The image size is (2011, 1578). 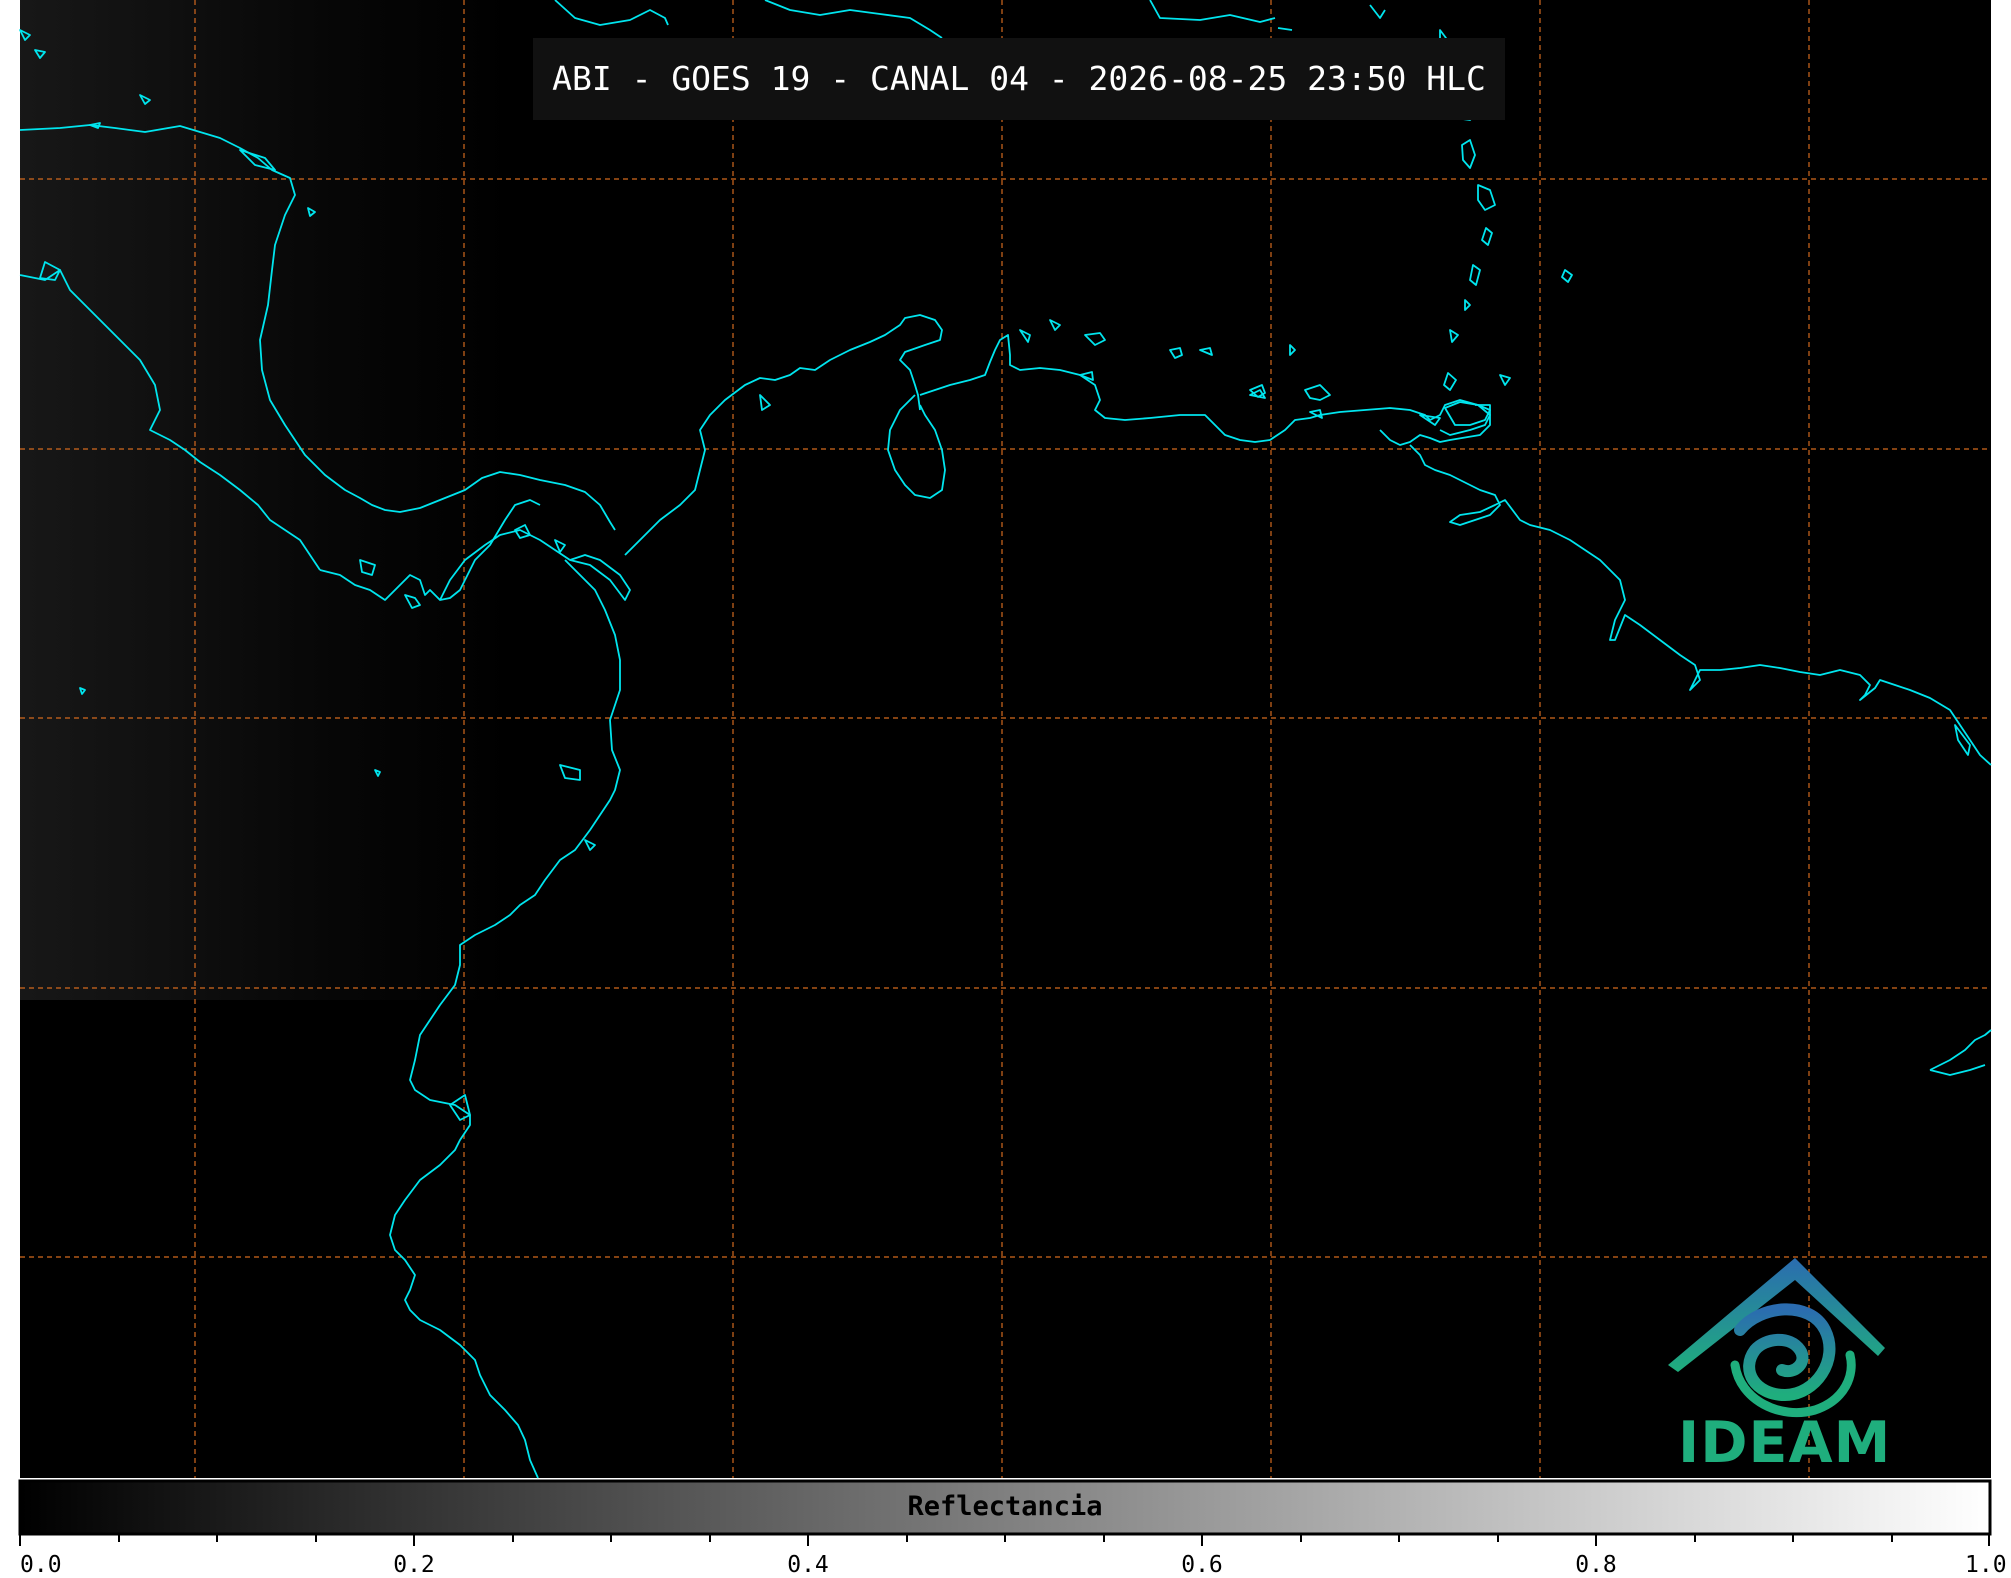 I want to click on colorbar-tick-label: 0.2, so click(x=414, y=1565).